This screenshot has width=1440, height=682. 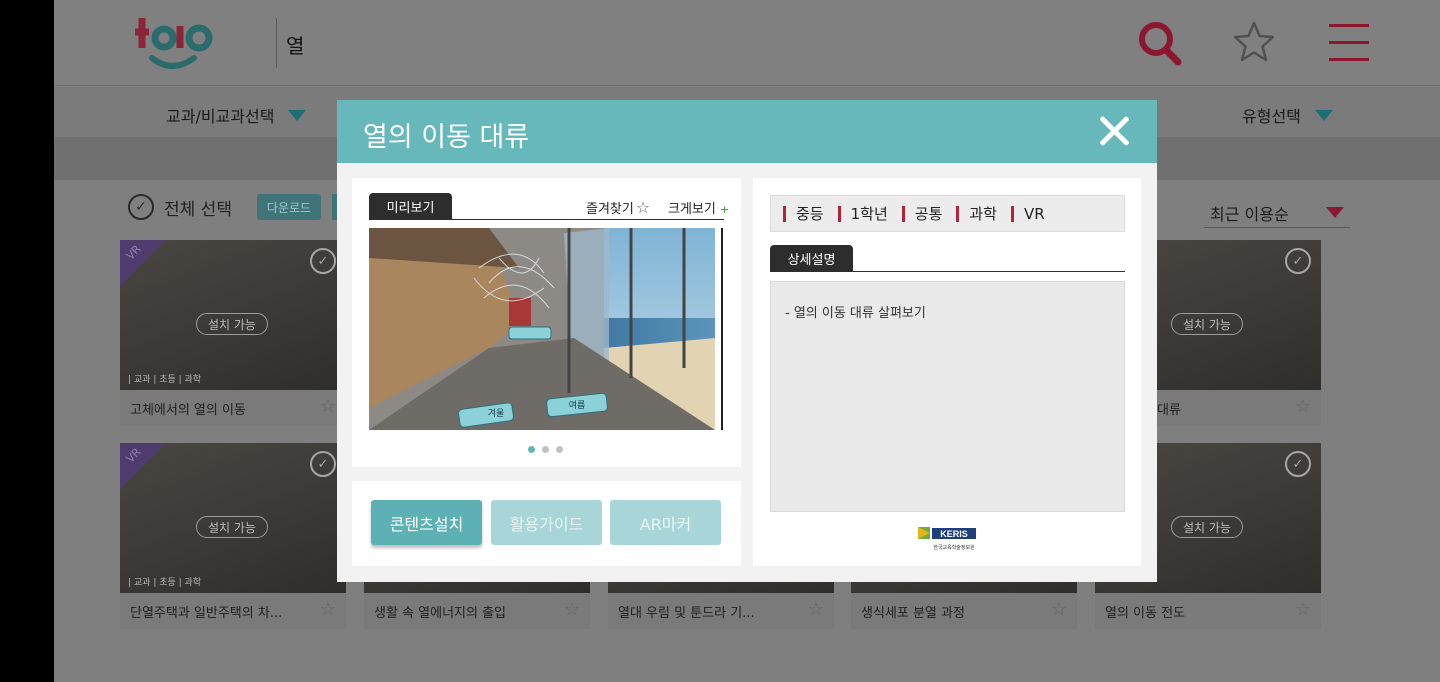 What do you see at coordinates (862, 213) in the screenshot?
I see `meta-grade: 1학년` at bounding box center [862, 213].